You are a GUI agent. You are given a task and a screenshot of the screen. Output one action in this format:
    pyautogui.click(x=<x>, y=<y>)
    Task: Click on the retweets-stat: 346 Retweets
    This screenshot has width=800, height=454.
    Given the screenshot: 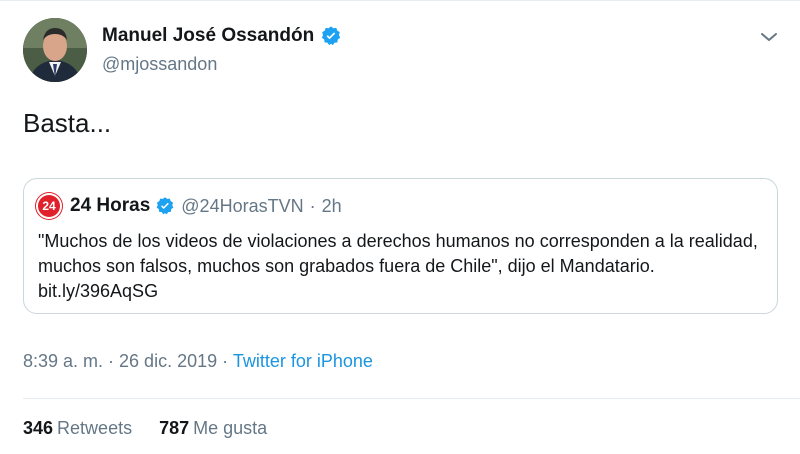 What is the action you would take?
    pyautogui.click(x=77, y=428)
    